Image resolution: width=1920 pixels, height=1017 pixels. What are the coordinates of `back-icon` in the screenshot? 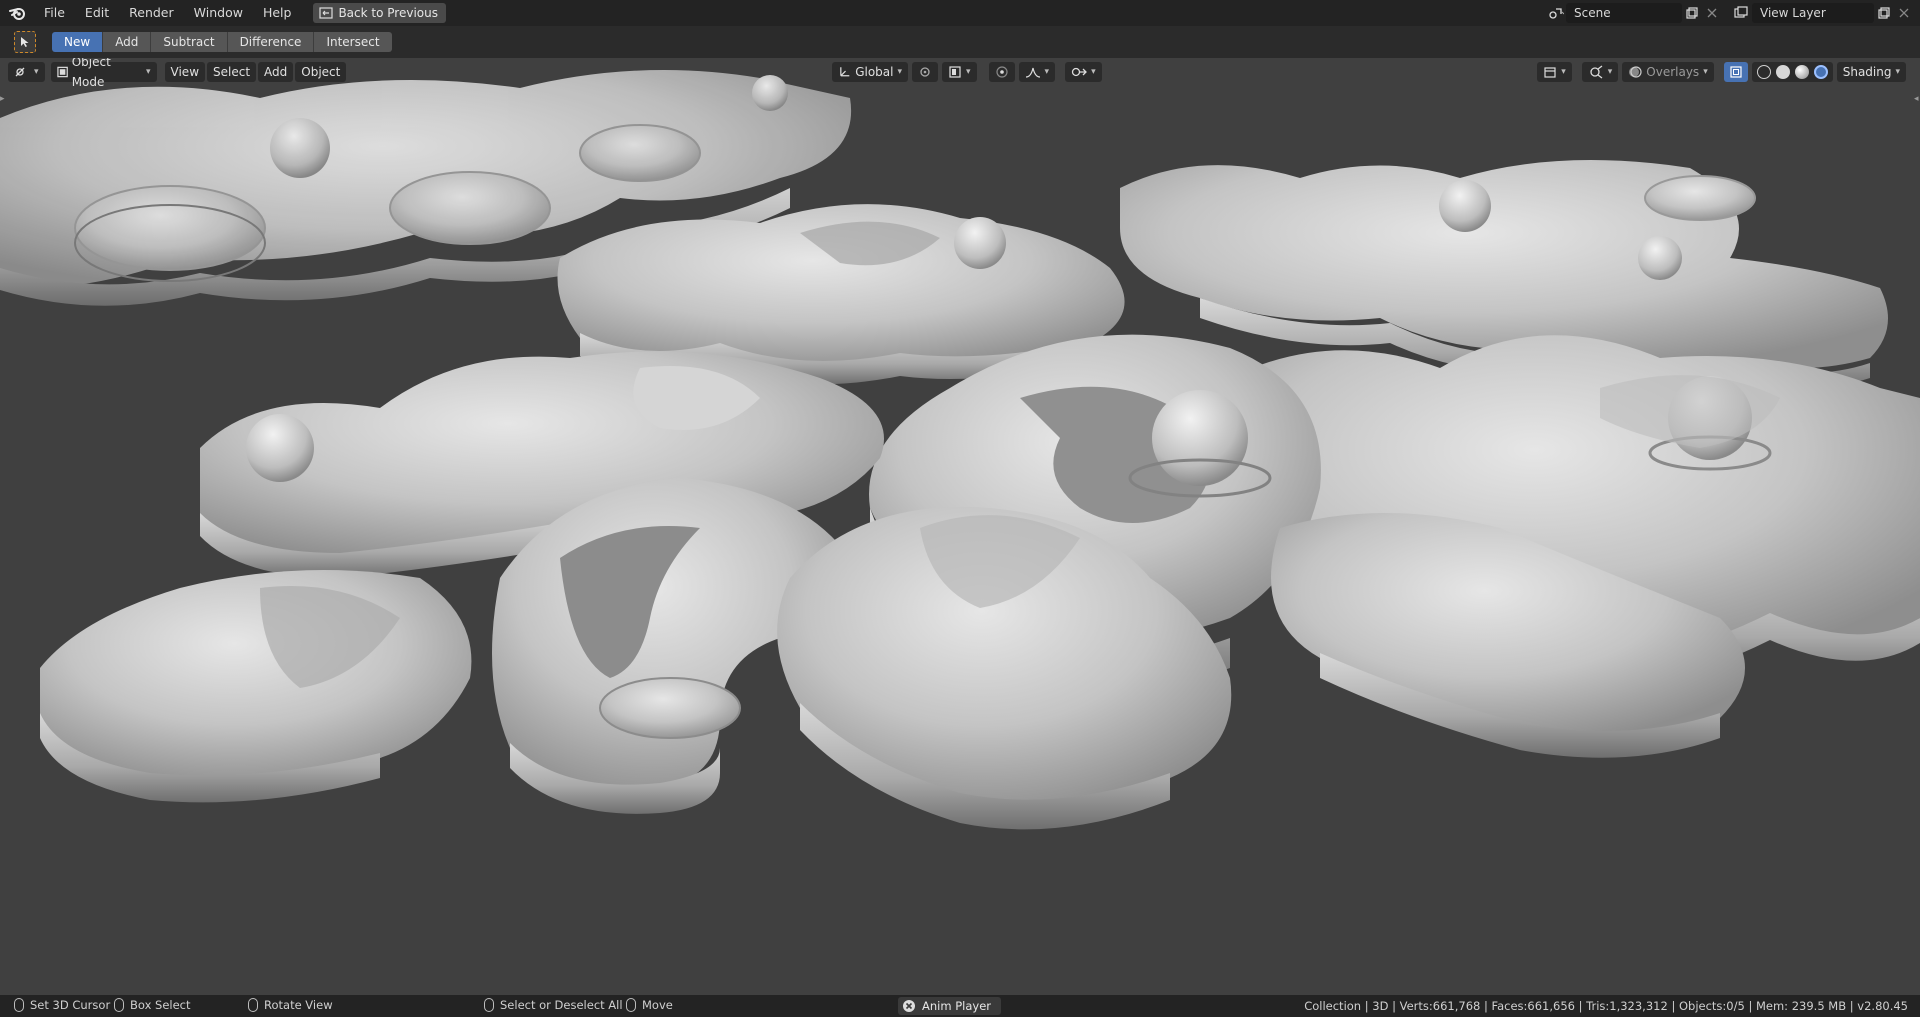 It's located at (326, 13).